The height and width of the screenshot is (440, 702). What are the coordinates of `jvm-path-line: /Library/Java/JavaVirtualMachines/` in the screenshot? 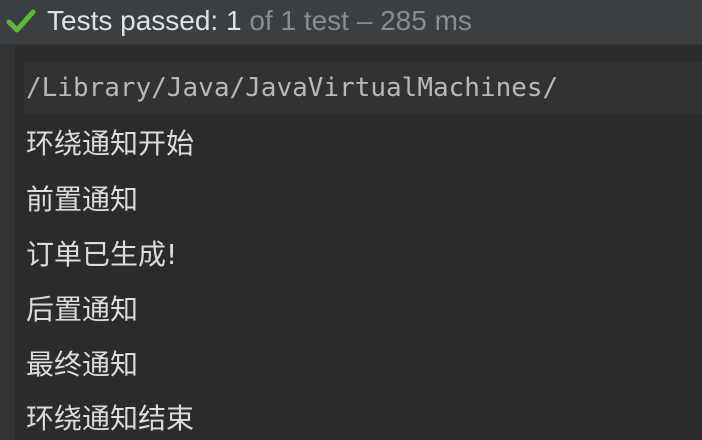 It's located at (363, 88).